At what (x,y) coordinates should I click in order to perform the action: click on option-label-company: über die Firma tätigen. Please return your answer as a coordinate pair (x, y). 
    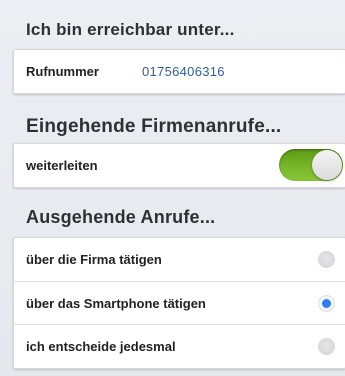
    Looking at the image, I should click on (94, 259).